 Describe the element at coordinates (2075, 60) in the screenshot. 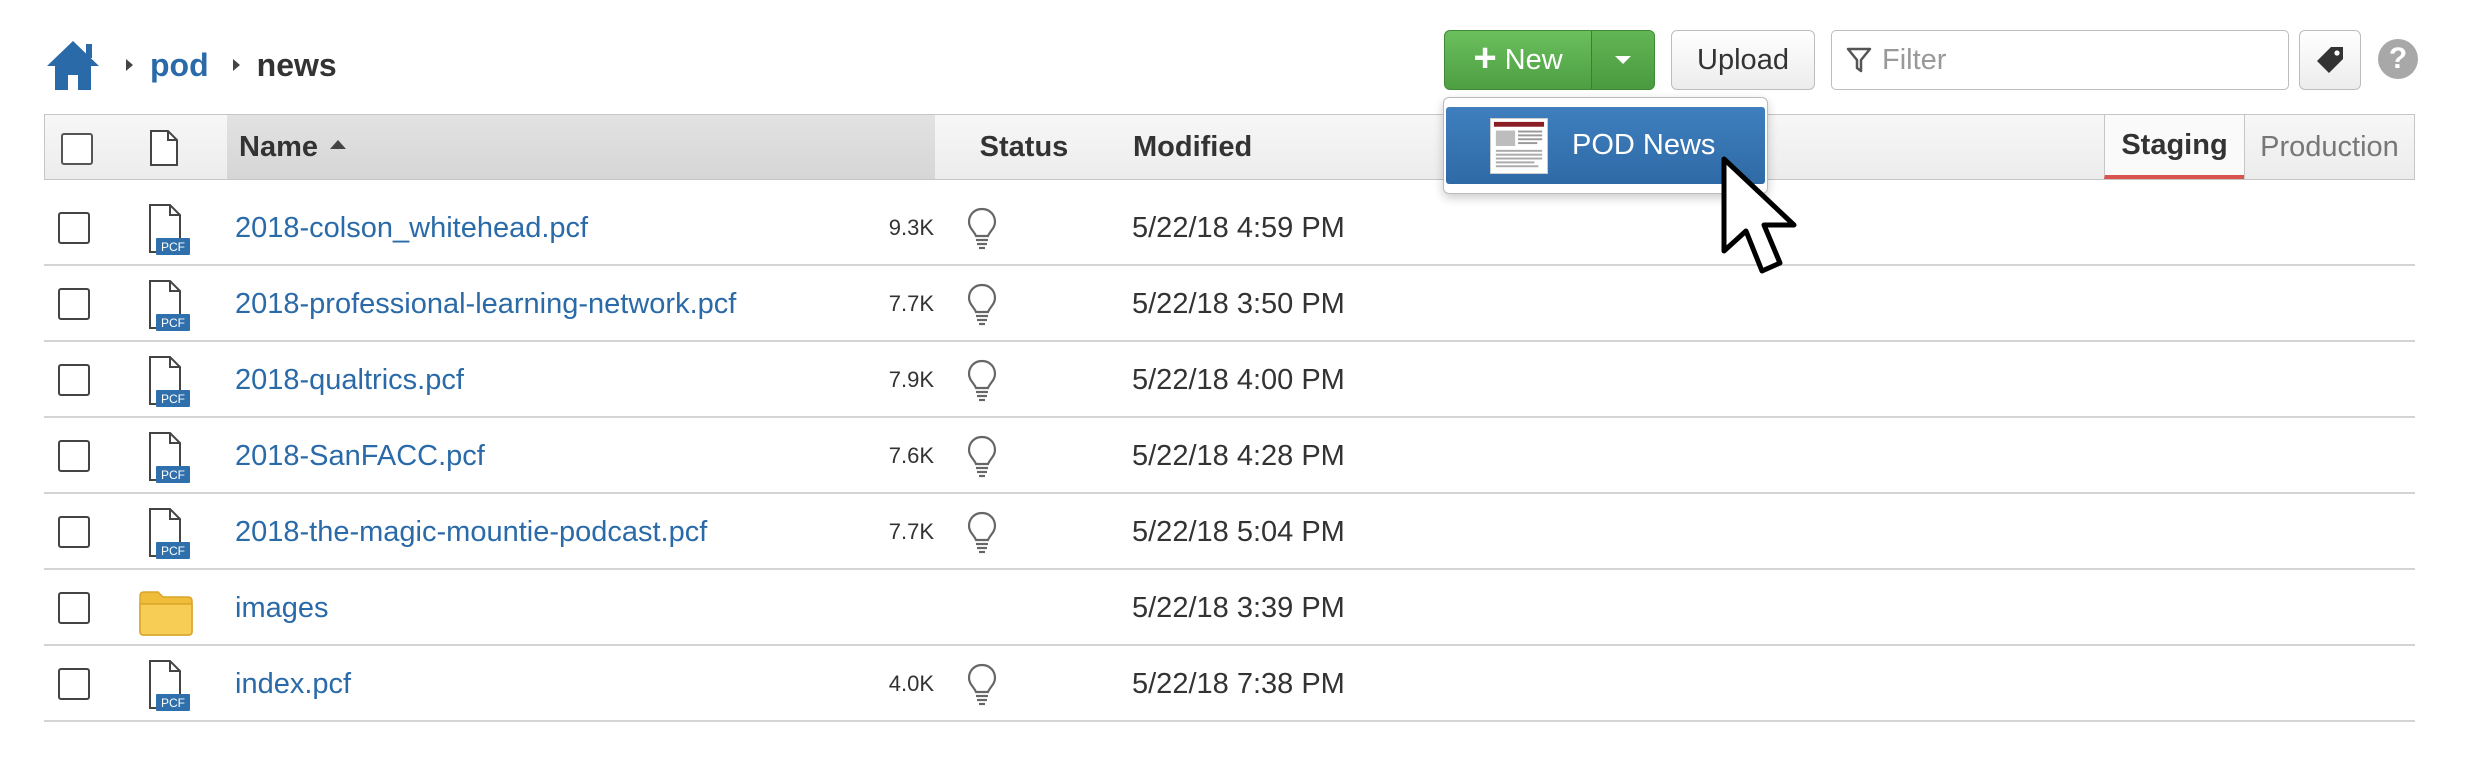

I see `filter-input` at that location.